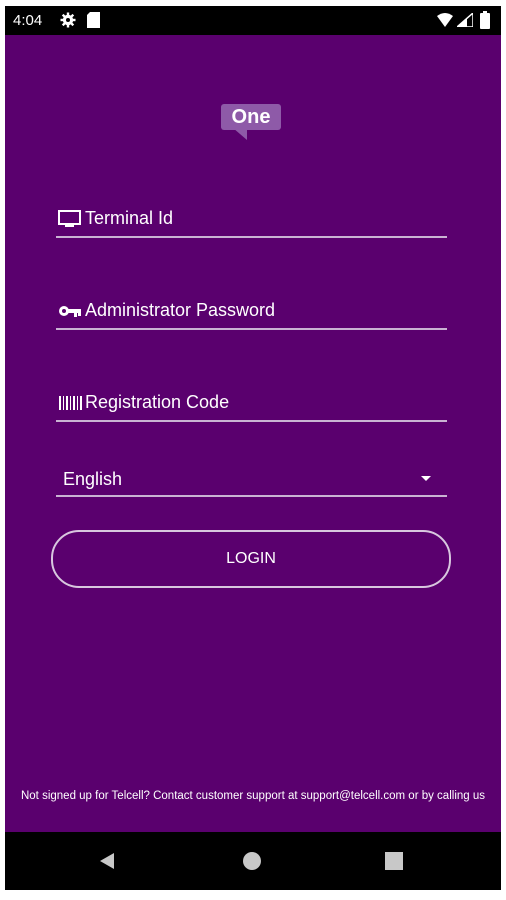 This screenshot has width=506, height=900. I want to click on language-selected-value: English, so click(93, 479).